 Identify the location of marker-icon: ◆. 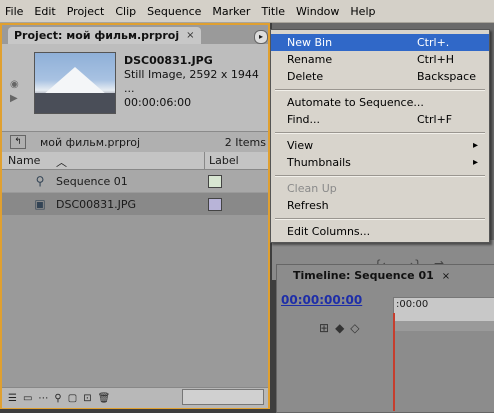
(339, 328).